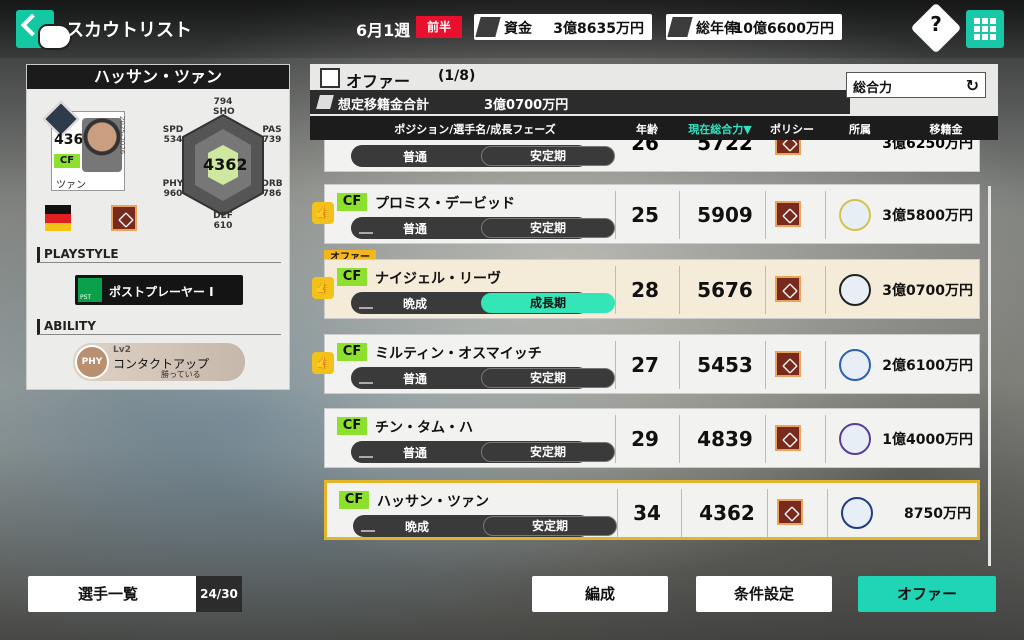 This screenshot has height=640, width=1024. Describe the element at coordinates (972, 85) in the screenshot. I see `refresh-icon: ↻` at that location.